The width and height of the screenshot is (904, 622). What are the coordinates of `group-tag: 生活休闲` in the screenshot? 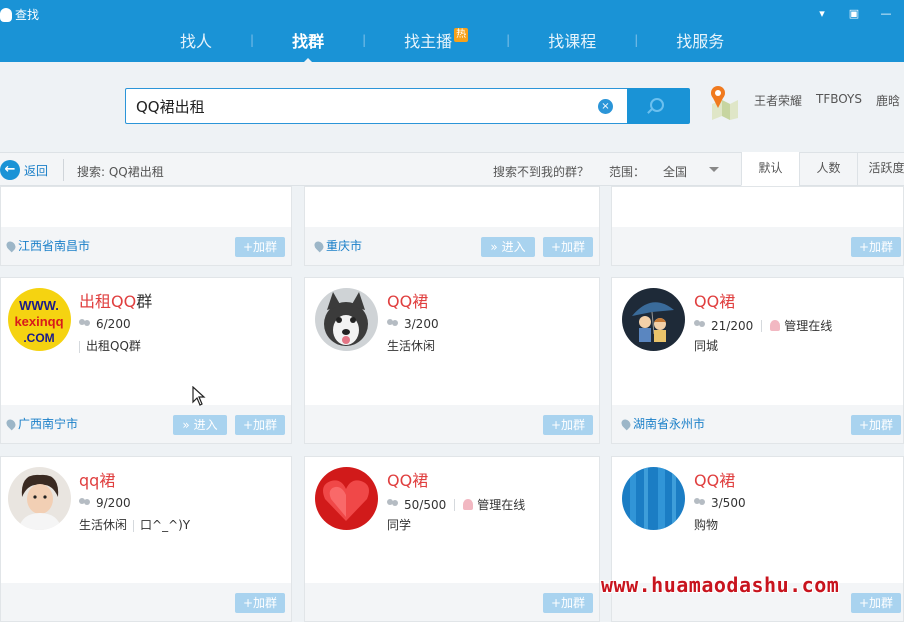 It's located at (411, 346).